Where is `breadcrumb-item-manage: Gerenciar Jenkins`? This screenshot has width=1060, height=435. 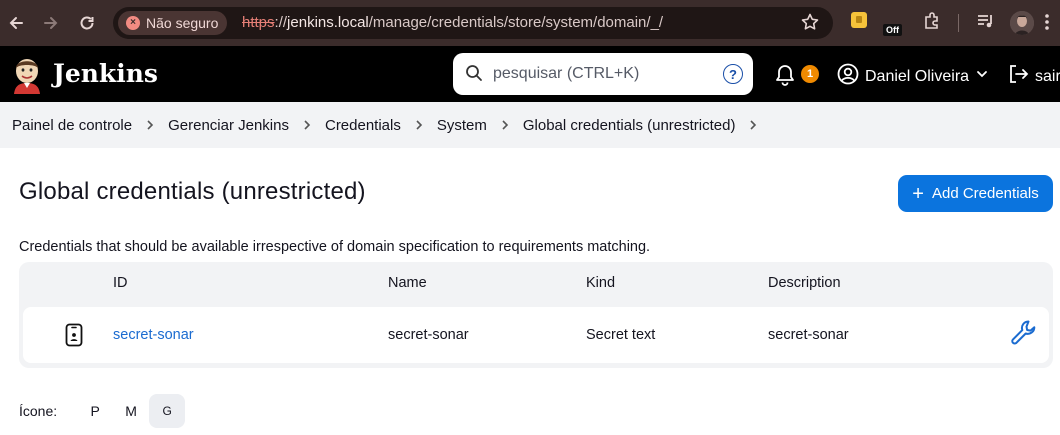
breadcrumb-item-manage: Gerenciar Jenkins is located at coordinates (228, 125).